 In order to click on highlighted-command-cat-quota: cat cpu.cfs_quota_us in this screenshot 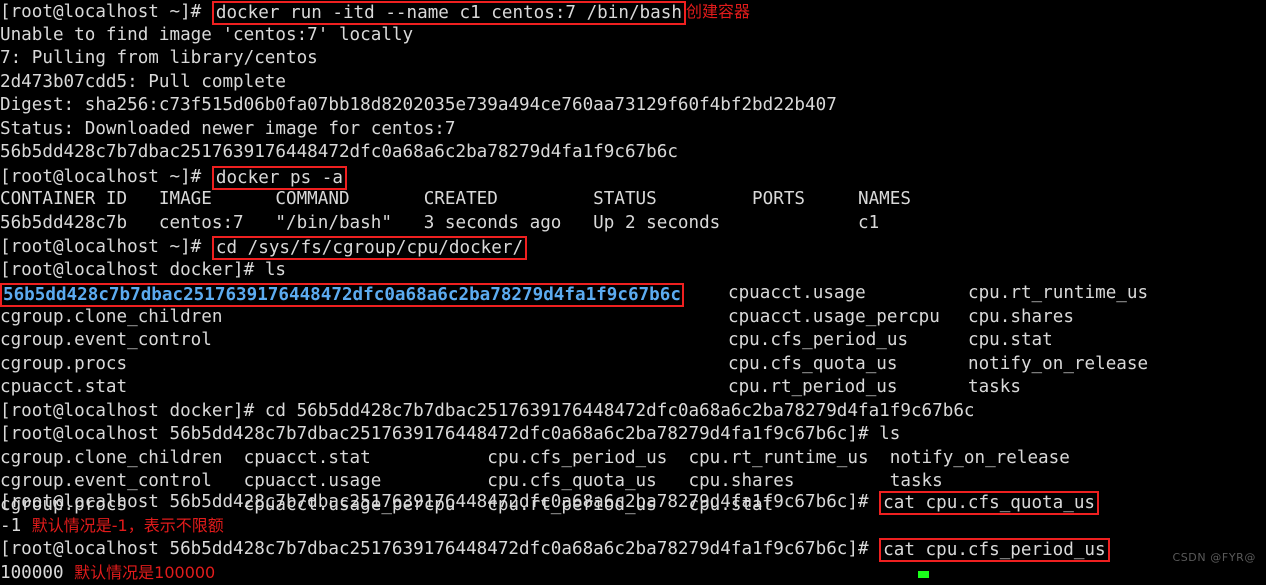, I will do `click(989, 503)`.